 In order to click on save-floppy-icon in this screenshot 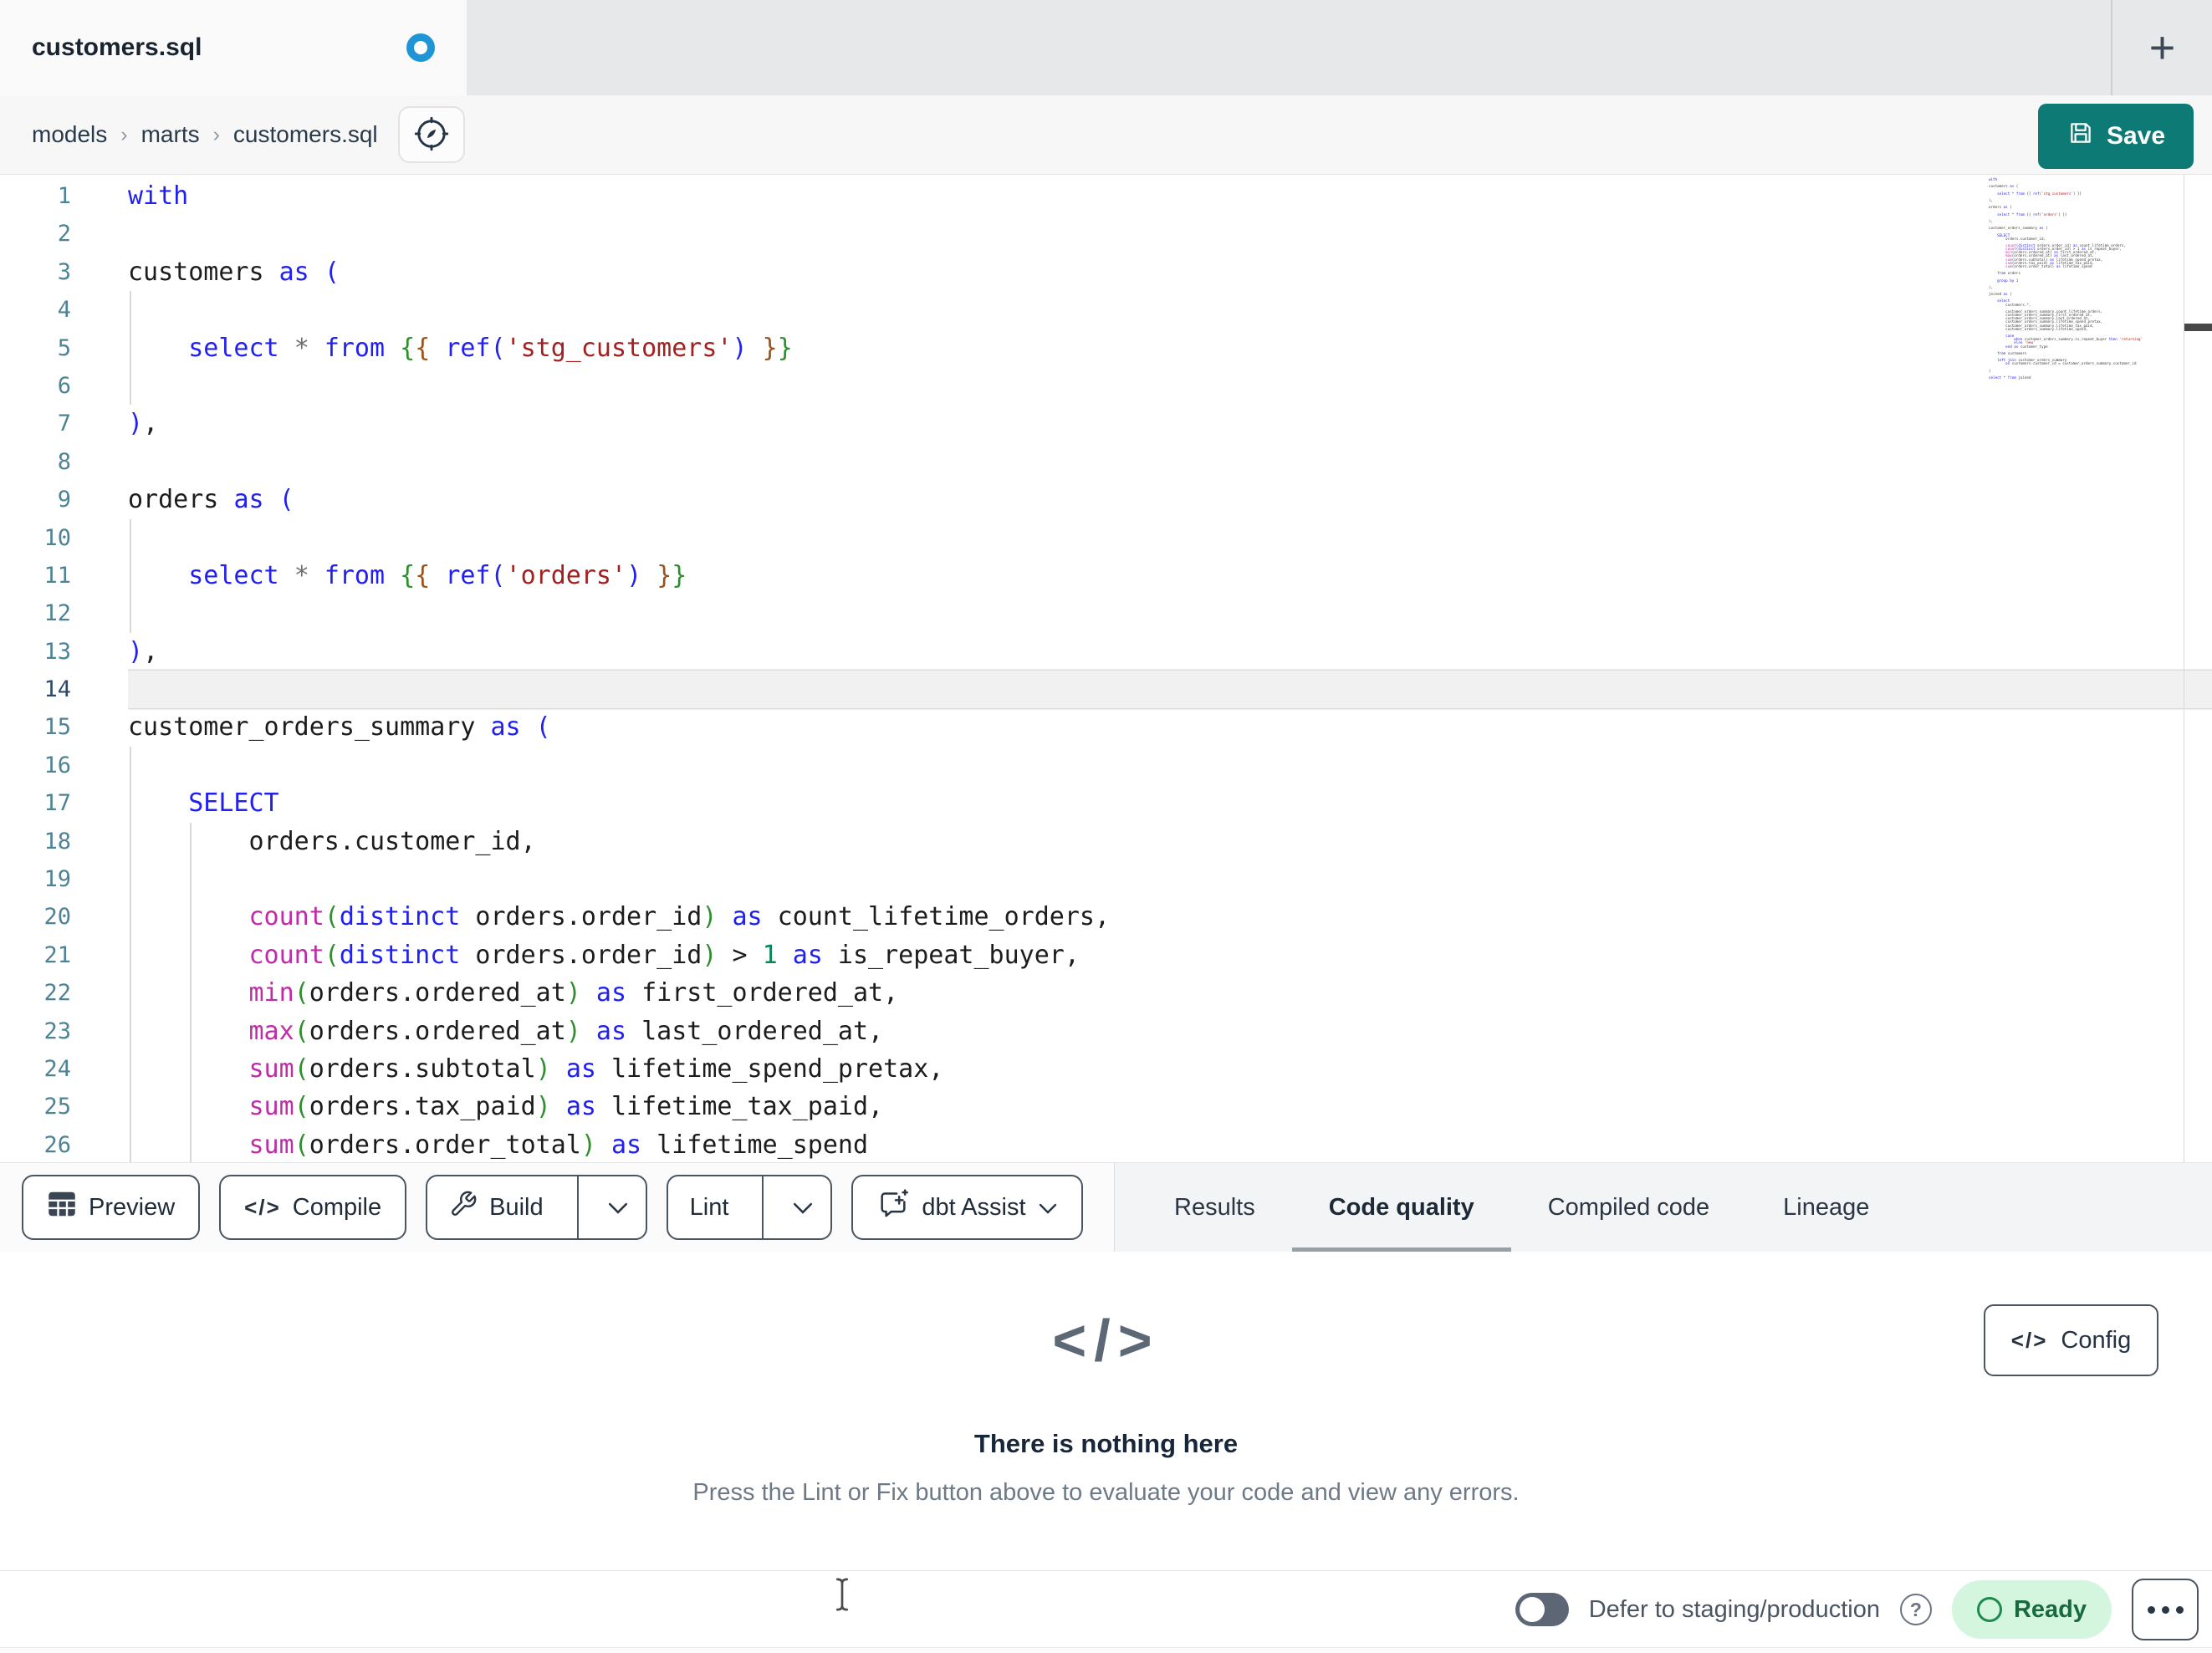, I will do `click(2080, 136)`.